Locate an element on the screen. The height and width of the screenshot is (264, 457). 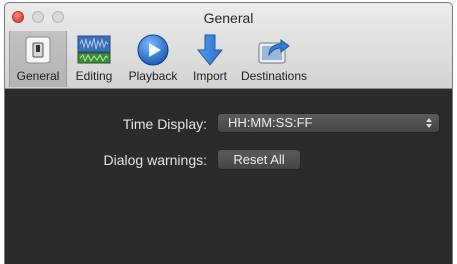
reset-all-button: Reset All is located at coordinates (259, 159).